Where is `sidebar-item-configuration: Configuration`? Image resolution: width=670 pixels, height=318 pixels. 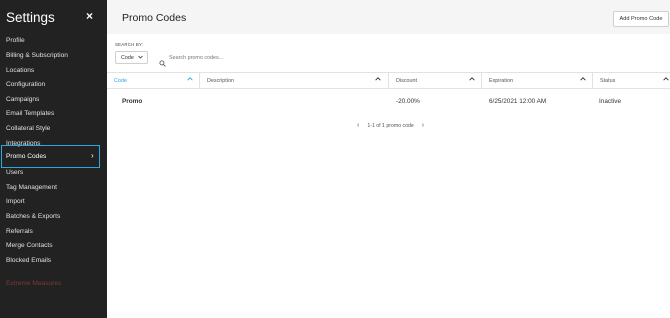
sidebar-item-configuration: Configuration is located at coordinates (25, 84).